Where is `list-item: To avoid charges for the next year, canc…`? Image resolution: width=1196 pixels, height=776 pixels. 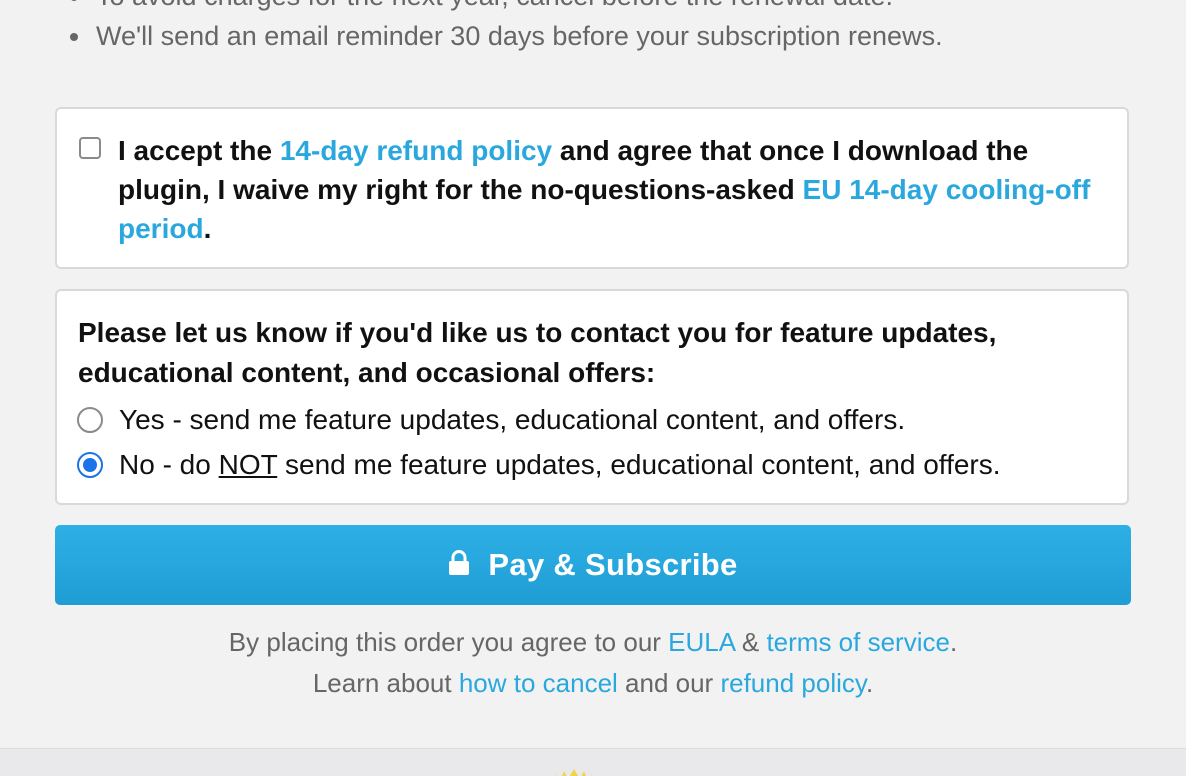 list-item: To avoid charges for the next year, canc… is located at coordinates (506, 8).